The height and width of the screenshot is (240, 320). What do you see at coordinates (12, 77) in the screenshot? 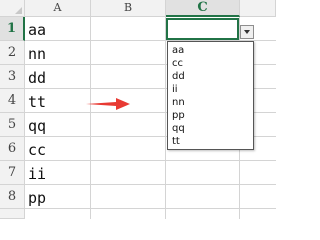
I see `row-header-3: 3` at bounding box center [12, 77].